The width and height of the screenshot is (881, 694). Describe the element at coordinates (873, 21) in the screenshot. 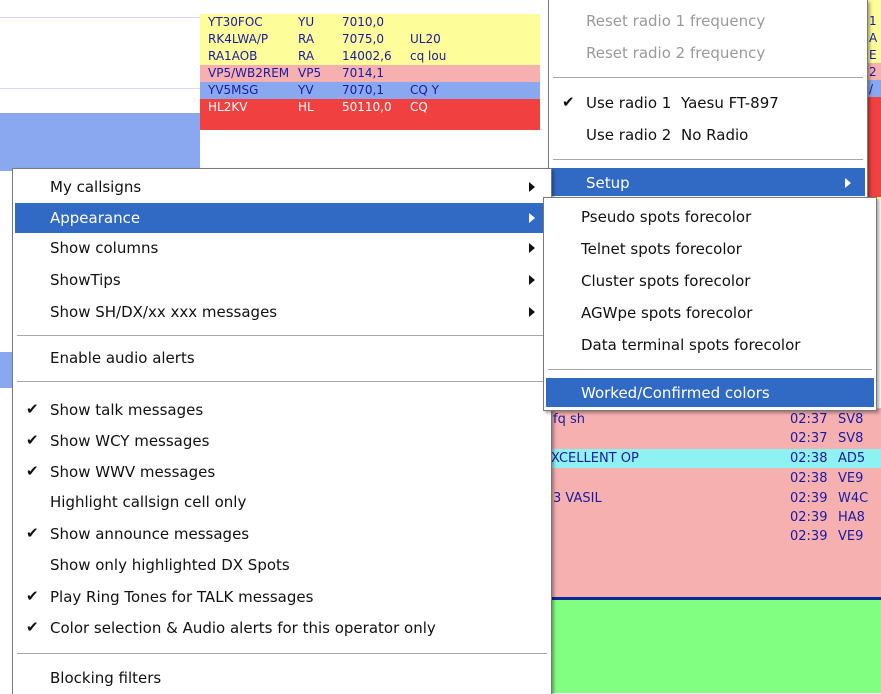

I see `right-edge-char: 1` at that location.